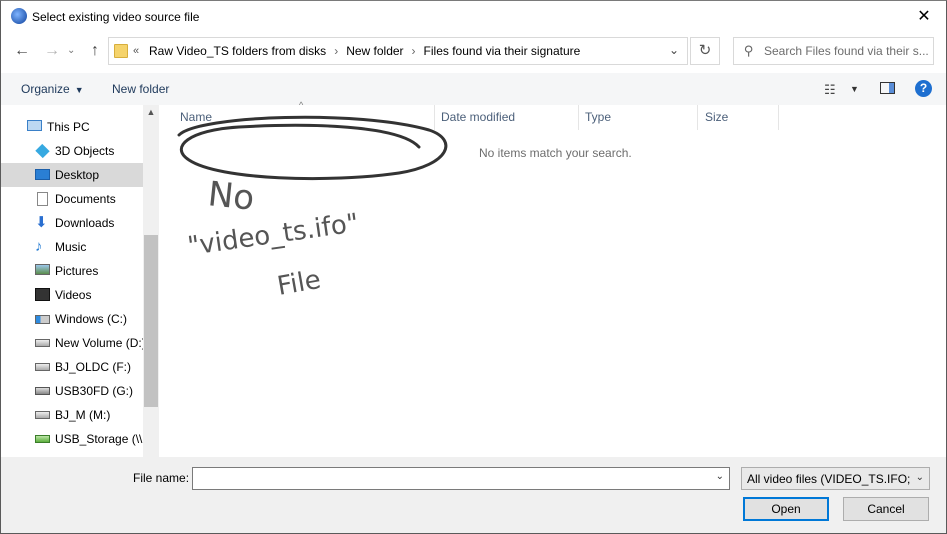 The height and width of the screenshot is (534, 947). I want to click on download-icon: ⬇, so click(41, 222).